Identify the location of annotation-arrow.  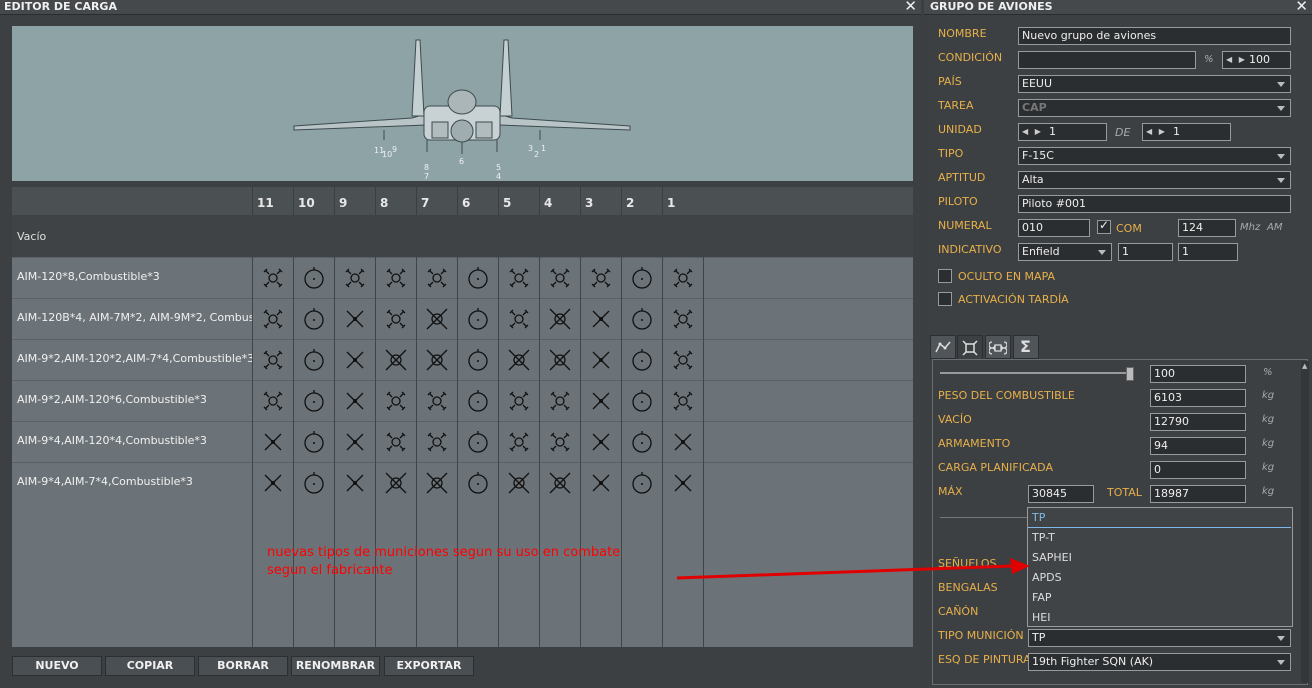
(853, 569).